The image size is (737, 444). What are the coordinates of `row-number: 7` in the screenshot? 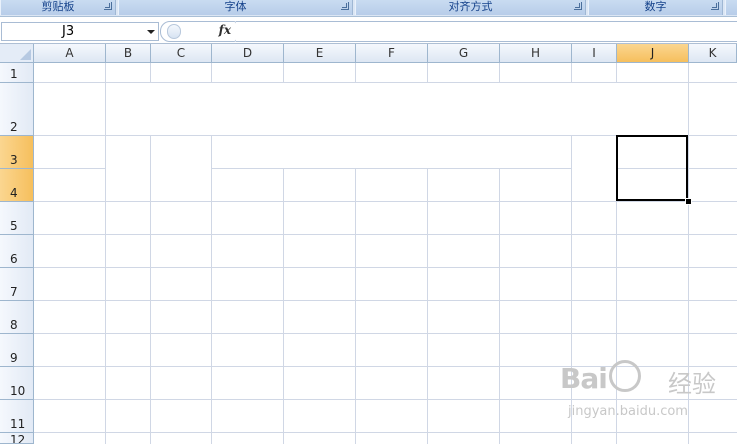 It's located at (14, 292).